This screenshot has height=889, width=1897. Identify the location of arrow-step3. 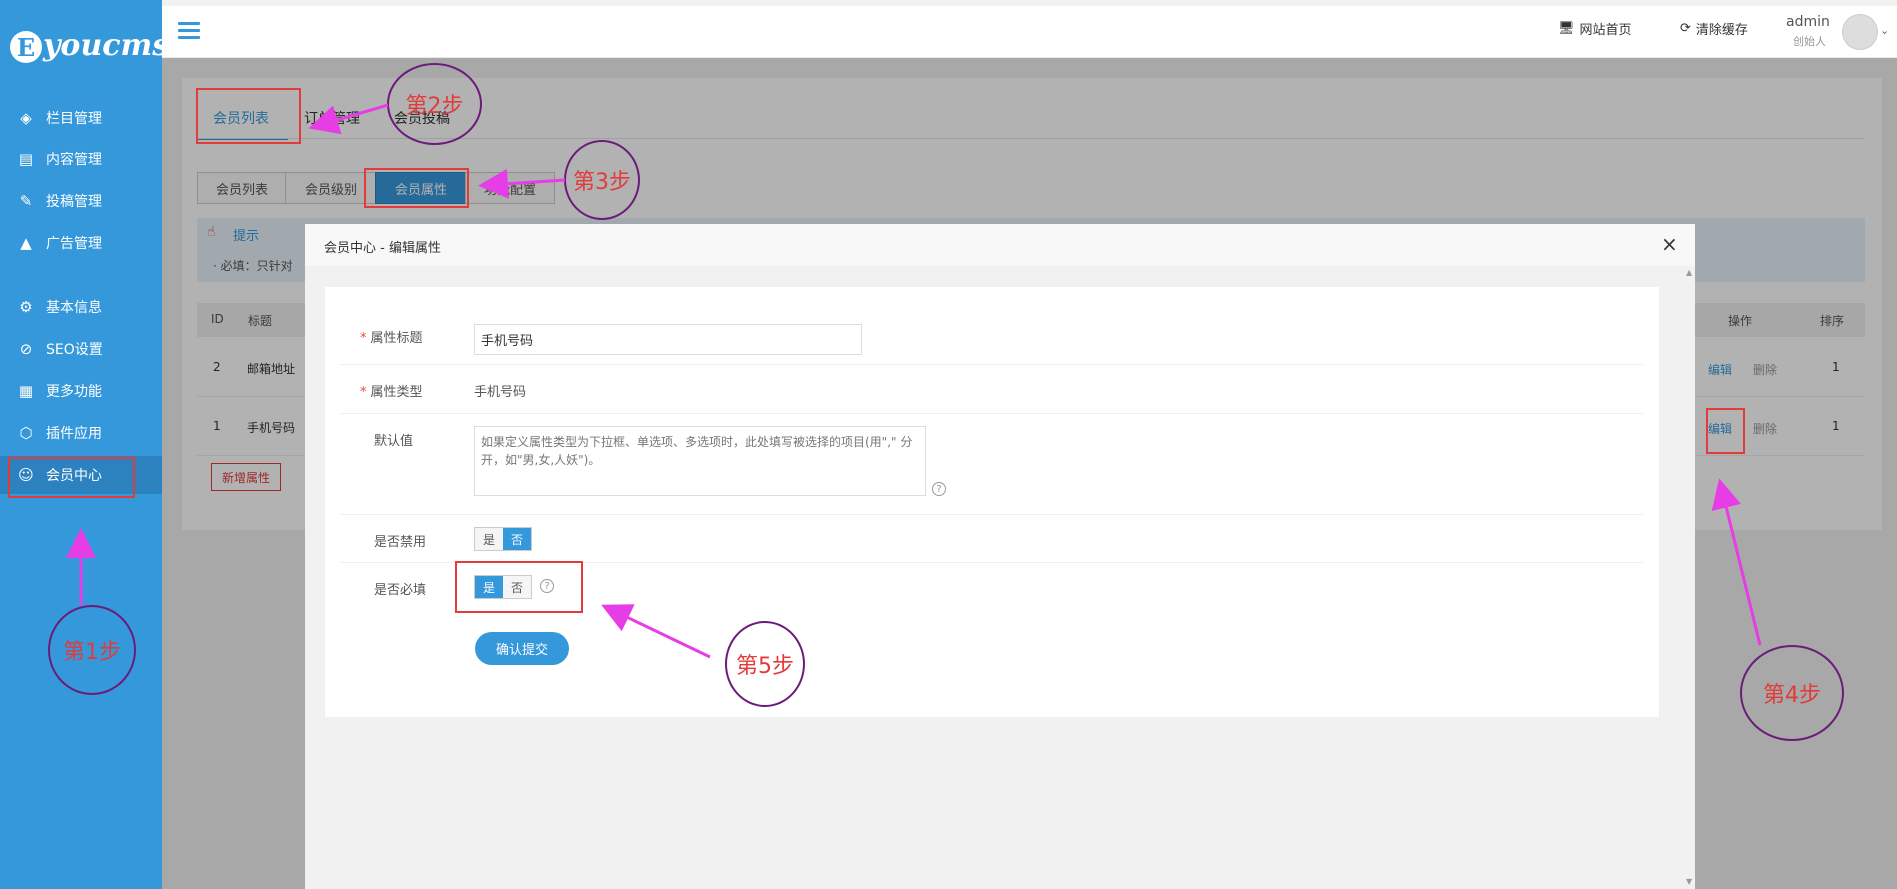
(522, 183).